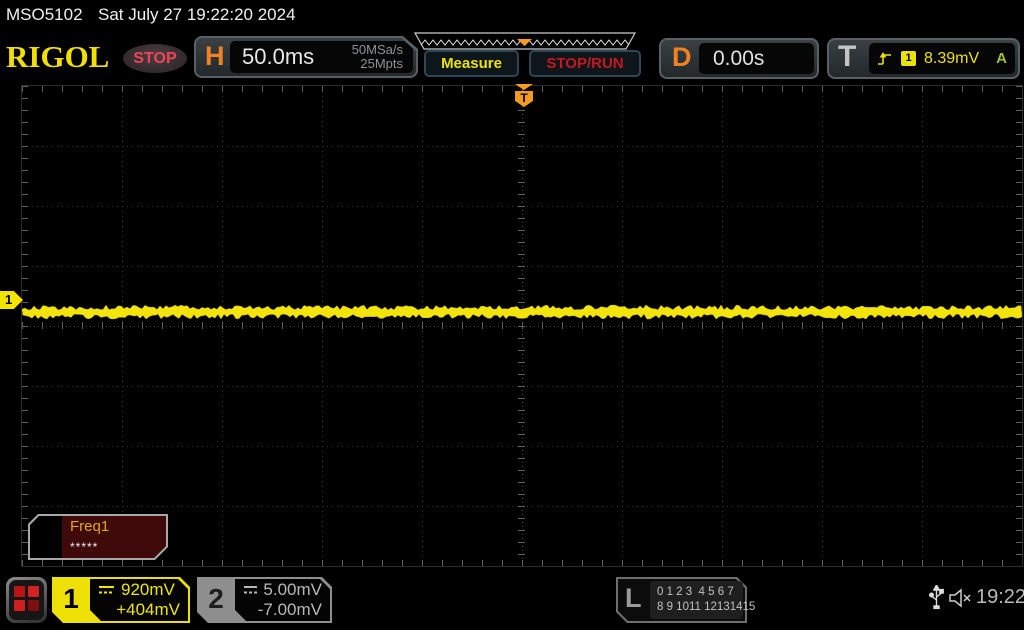  What do you see at coordinates (936, 597) in the screenshot?
I see `usb-icon` at bounding box center [936, 597].